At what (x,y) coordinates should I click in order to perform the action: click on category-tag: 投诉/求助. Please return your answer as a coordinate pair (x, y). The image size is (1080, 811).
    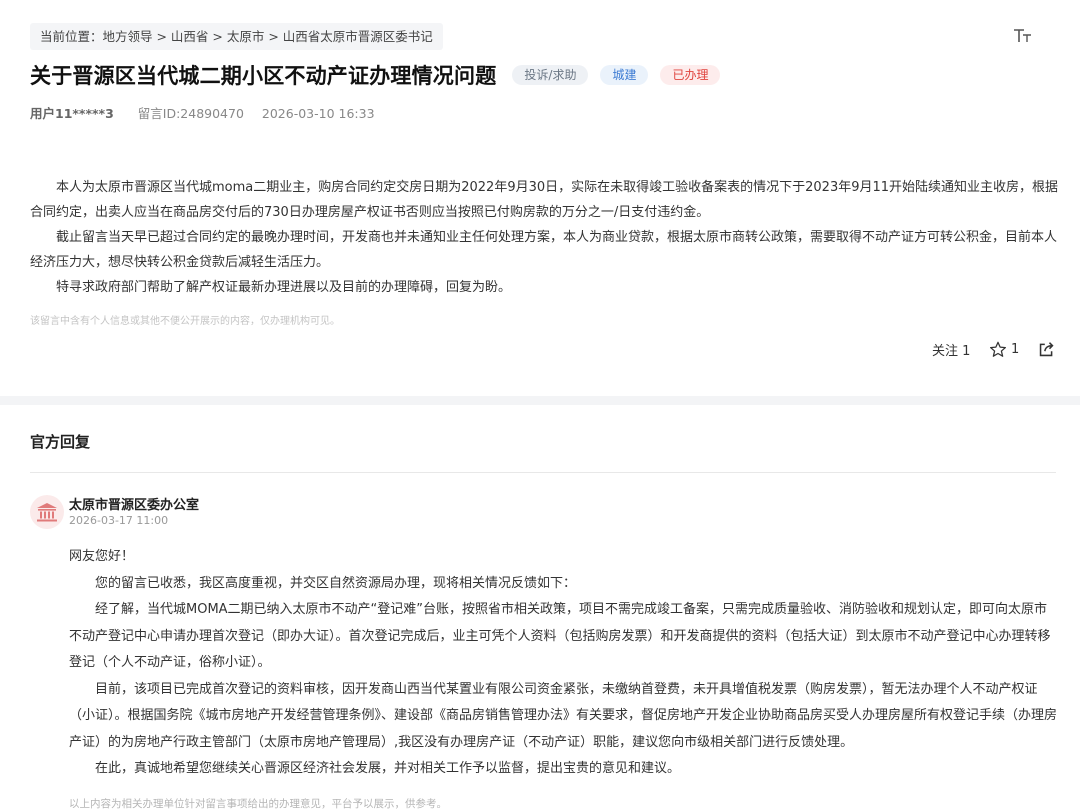
    Looking at the image, I should click on (550, 75).